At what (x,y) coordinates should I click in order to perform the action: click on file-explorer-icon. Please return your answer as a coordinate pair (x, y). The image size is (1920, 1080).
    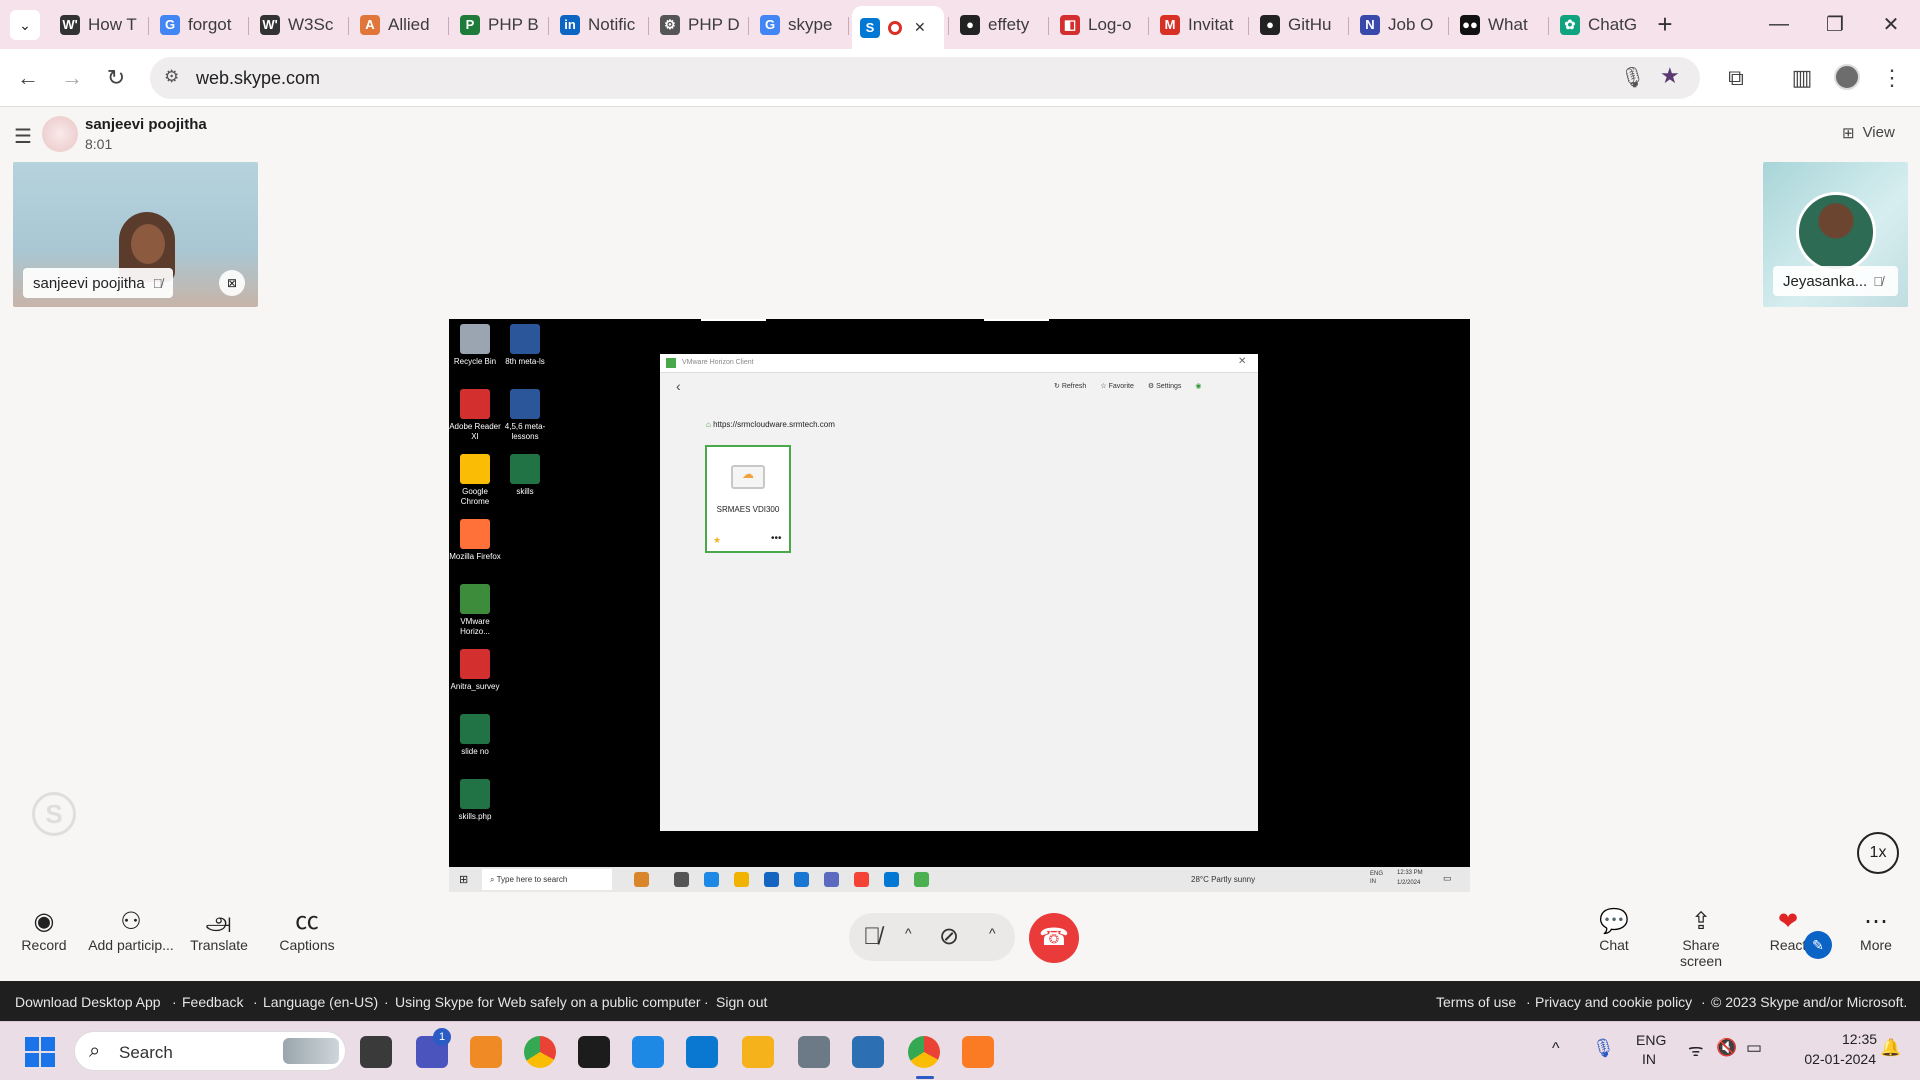
    Looking at the image, I should click on (758, 1052).